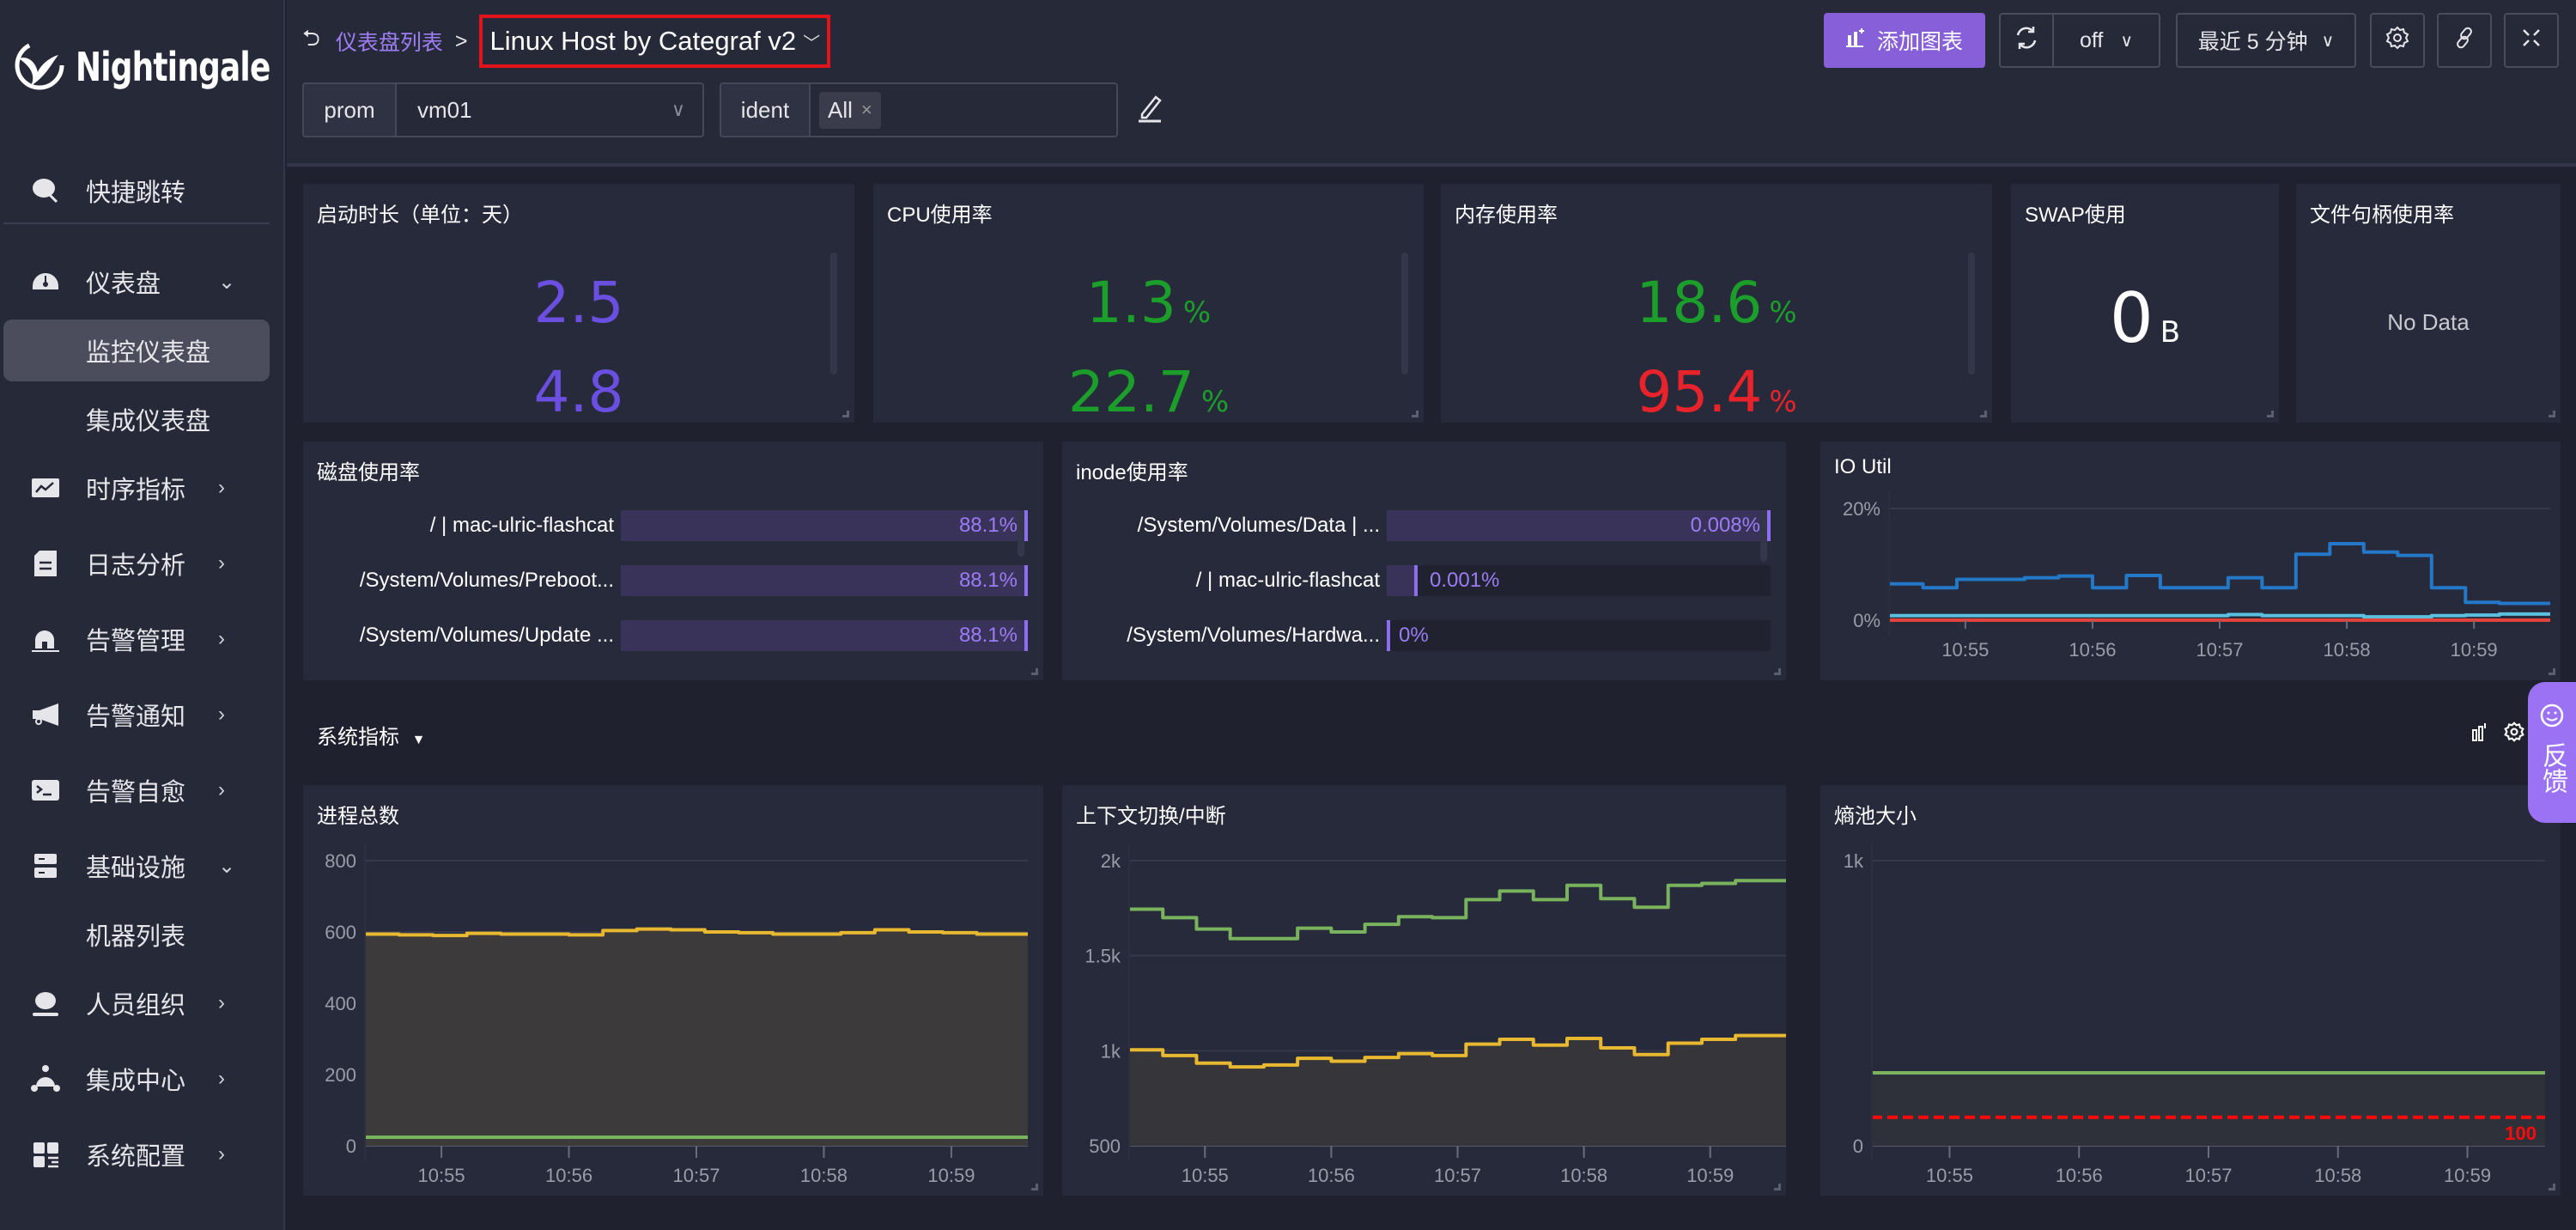 The image size is (2576, 1230). I want to click on sidebar-item-metrics: 时序指标 ›, so click(137, 488).